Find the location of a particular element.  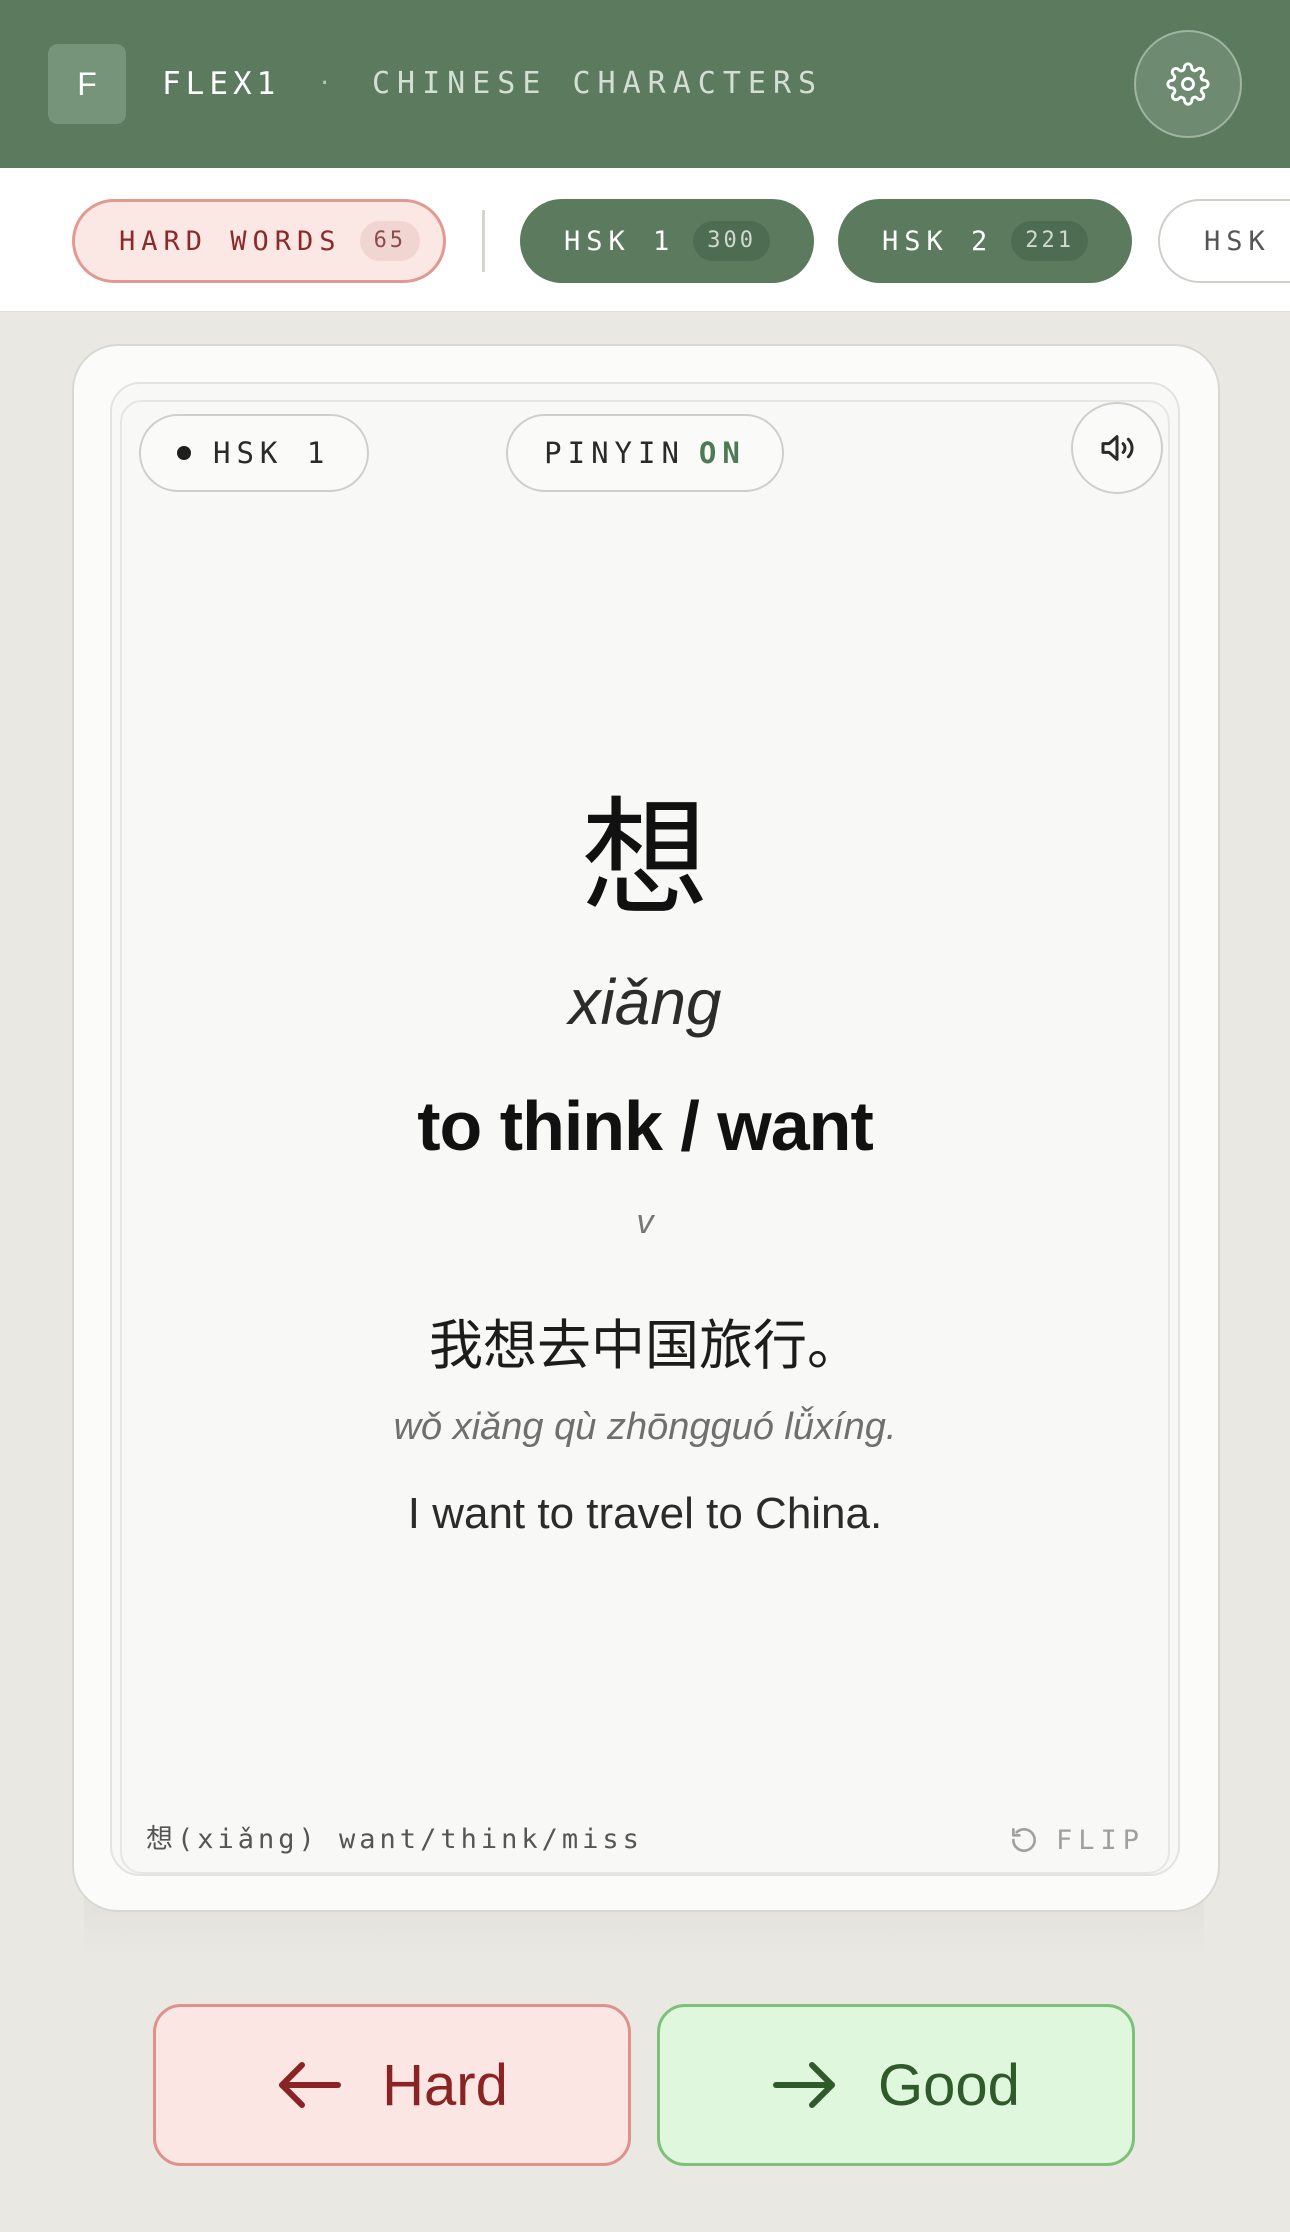

brand-name: FLEX1 is located at coordinates (221, 84).